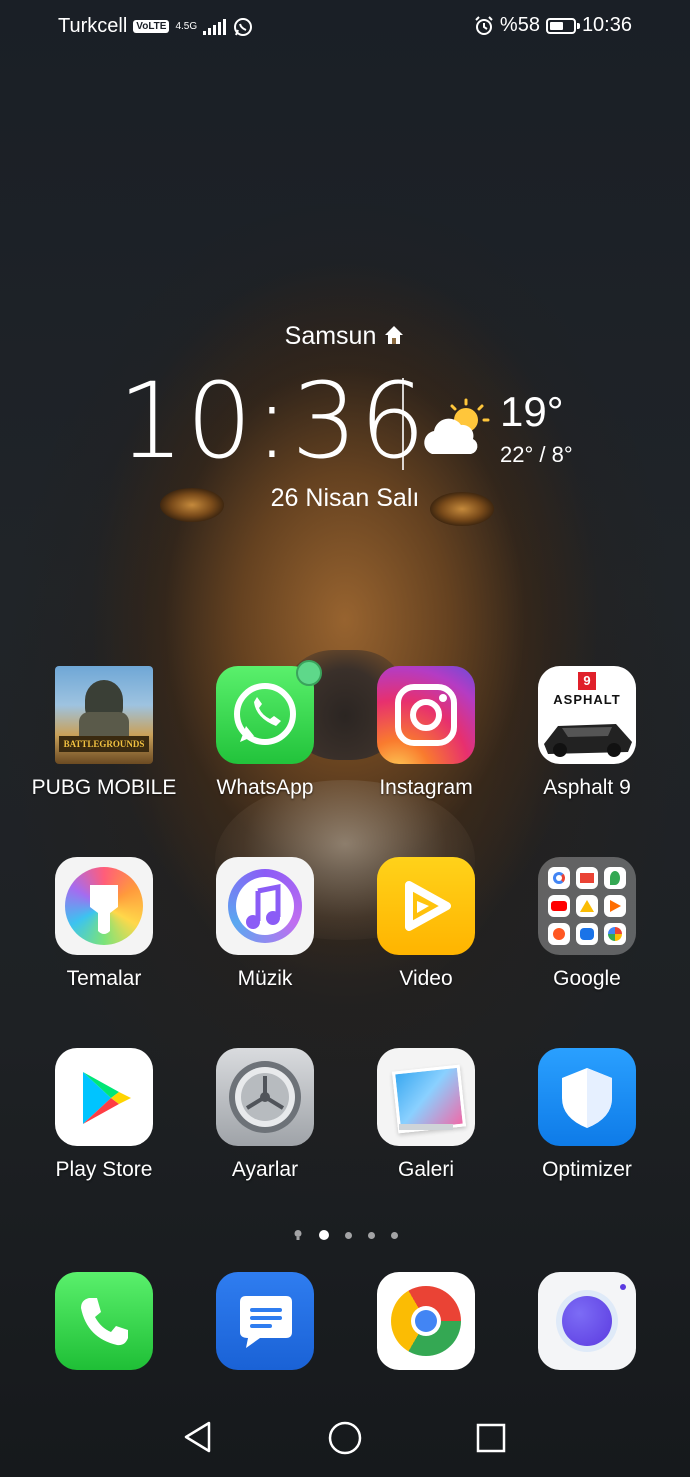  I want to click on home-nav-icon, so click(345, 1438).